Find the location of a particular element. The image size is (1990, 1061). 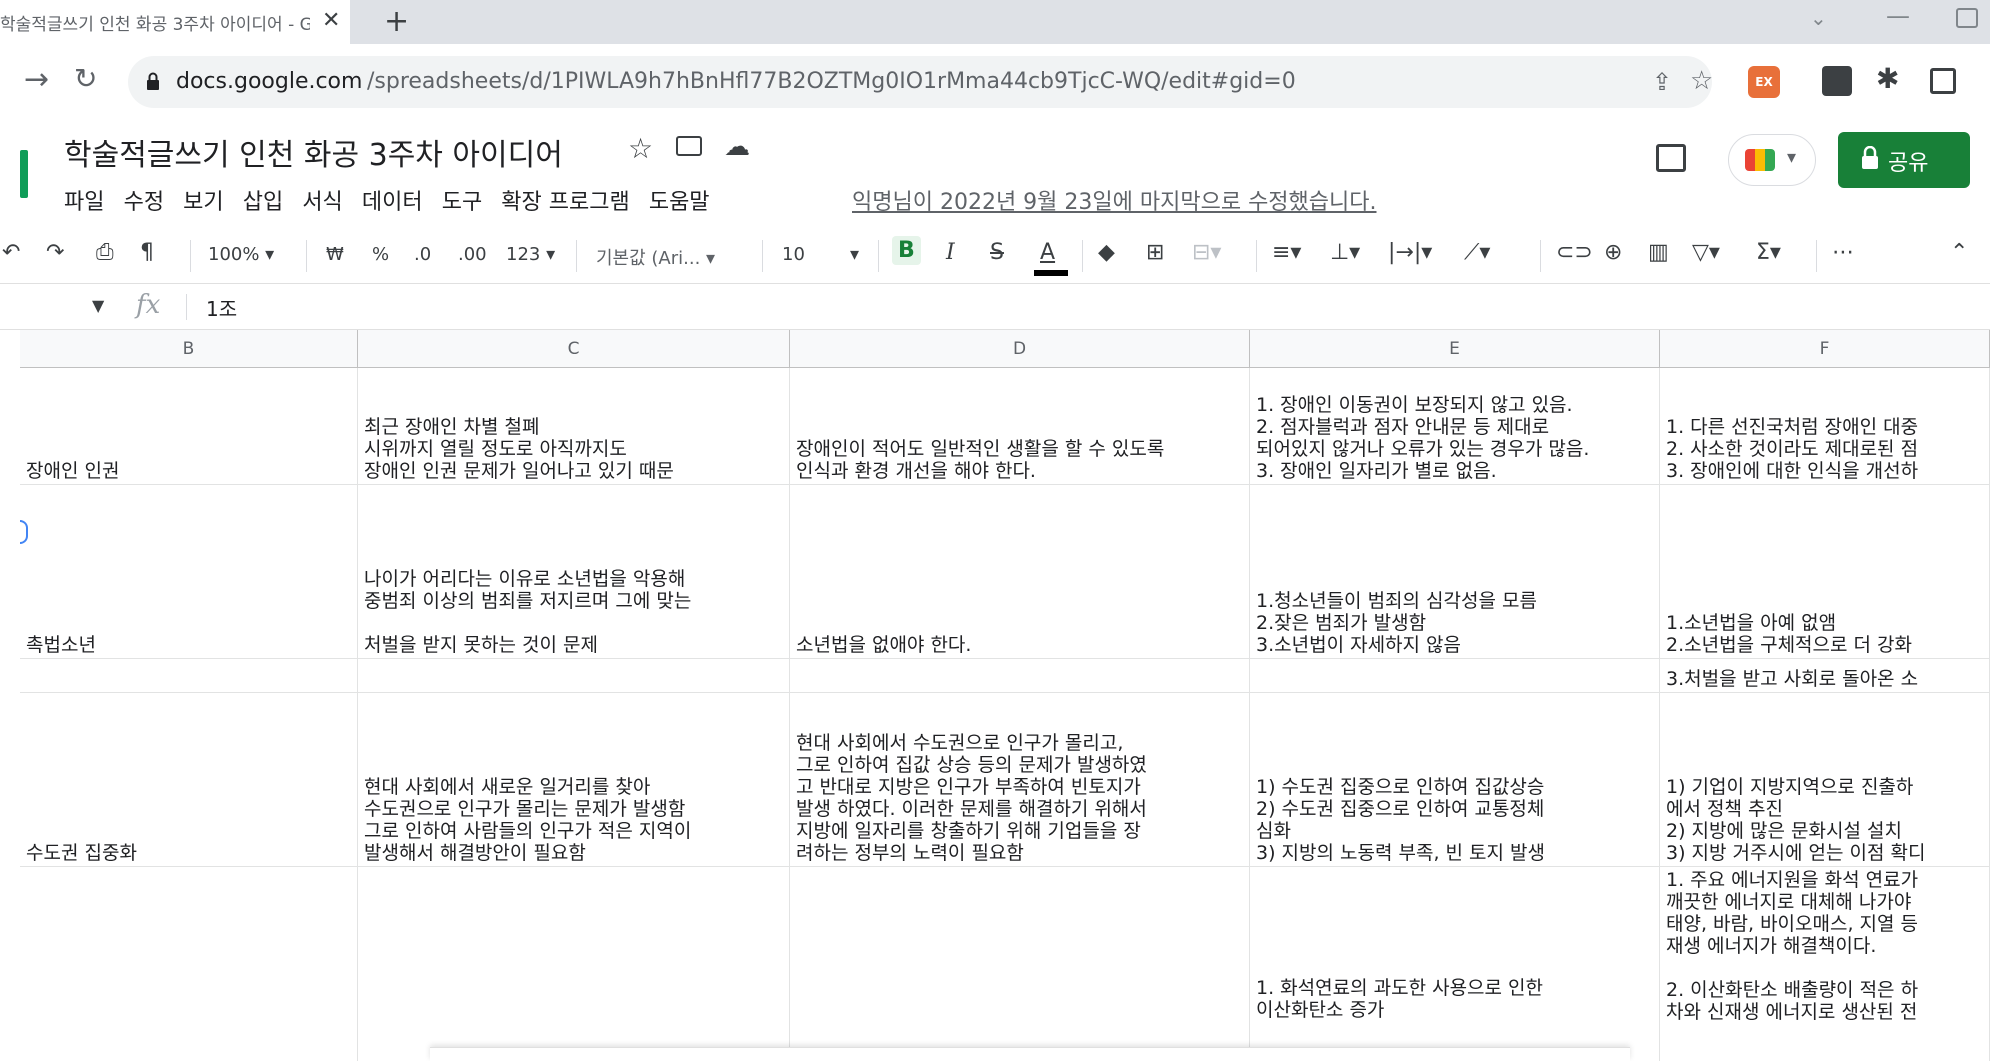

share-button: 공유 is located at coordinates (1904, 160).